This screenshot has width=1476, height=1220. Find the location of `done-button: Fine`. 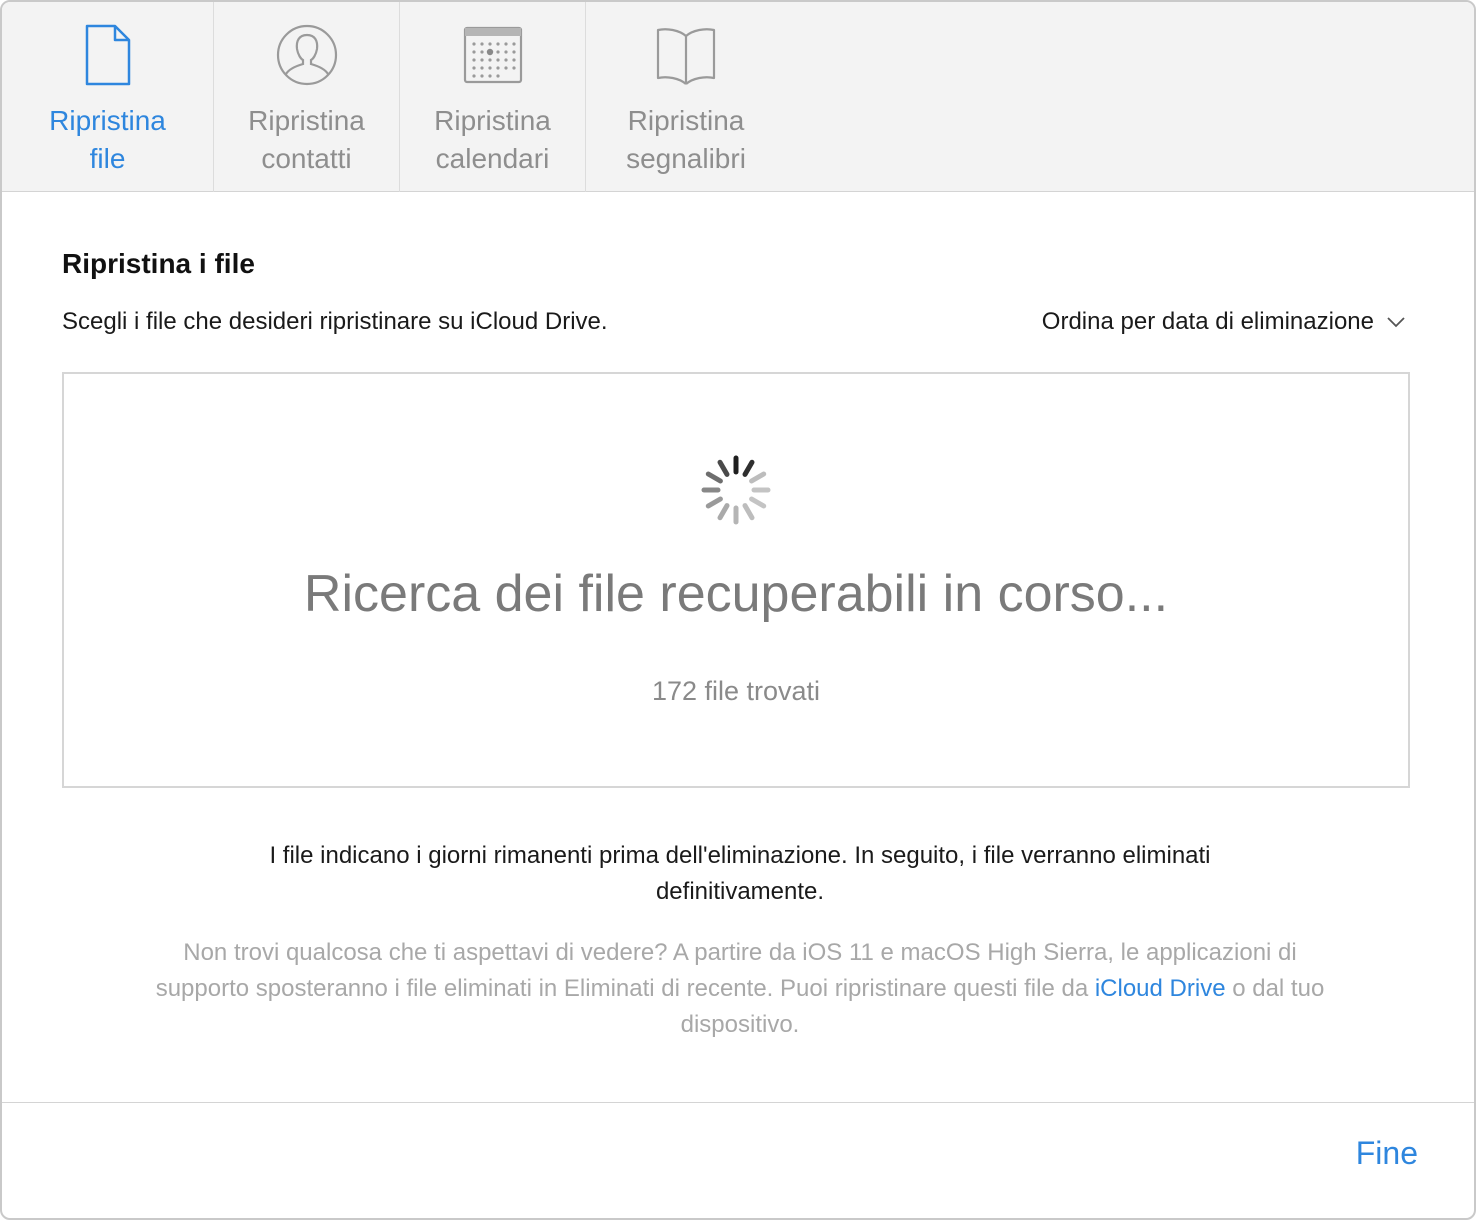

done-button: Fine is located at coordinates (1387, 1153).